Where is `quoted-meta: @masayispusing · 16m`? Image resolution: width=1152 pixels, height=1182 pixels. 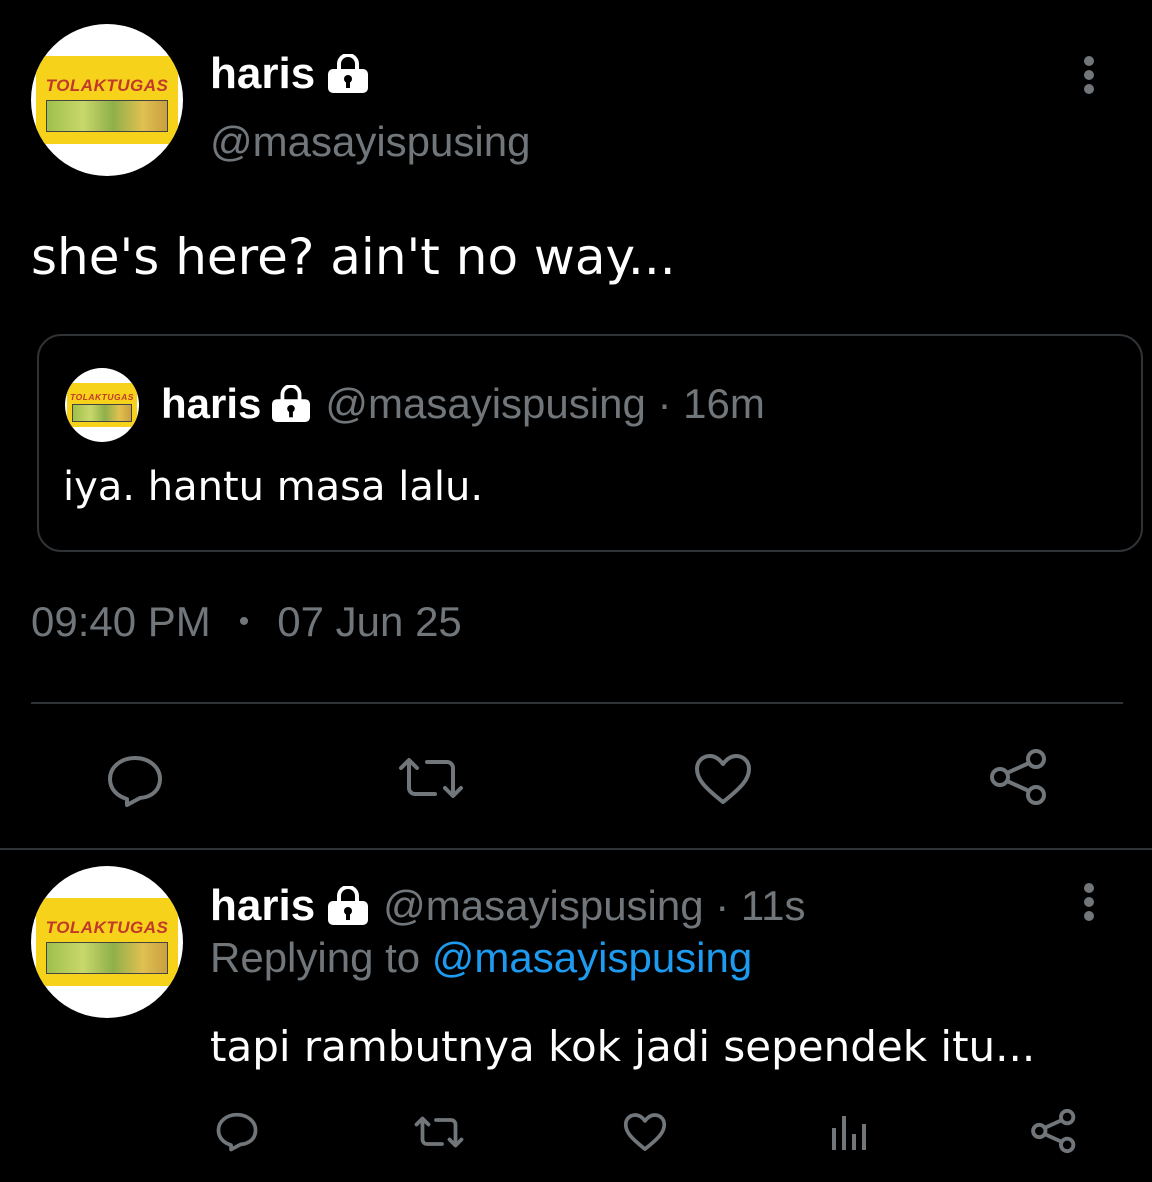
quoted-meta: @masayispusing · 16m is located at coordinates (545, 403).